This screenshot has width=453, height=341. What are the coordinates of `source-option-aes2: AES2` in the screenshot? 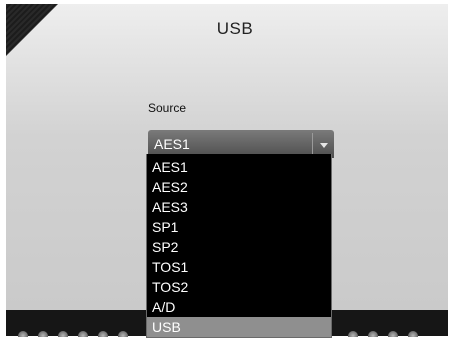 It's located at (239, 187).